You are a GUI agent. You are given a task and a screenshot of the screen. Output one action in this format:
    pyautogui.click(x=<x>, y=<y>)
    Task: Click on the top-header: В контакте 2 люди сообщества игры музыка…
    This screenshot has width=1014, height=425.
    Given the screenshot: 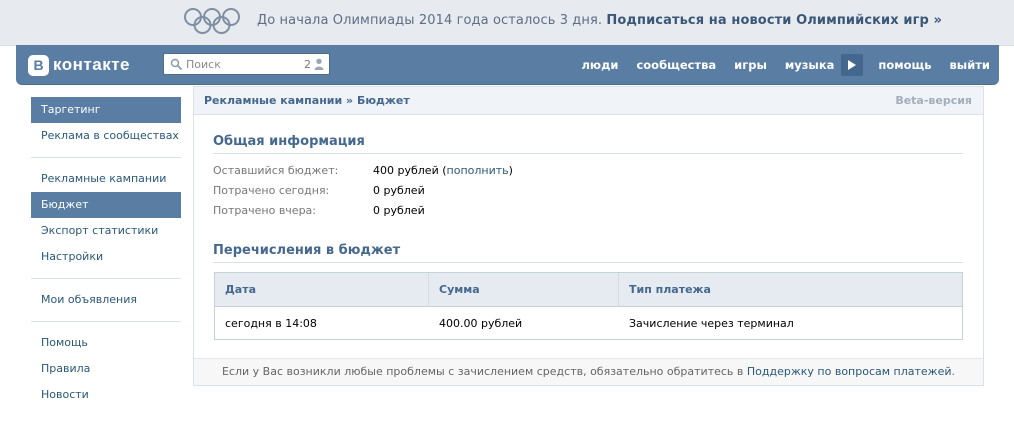 What is the action you would take?
    pyautogui.click(x=507, y=65)
    